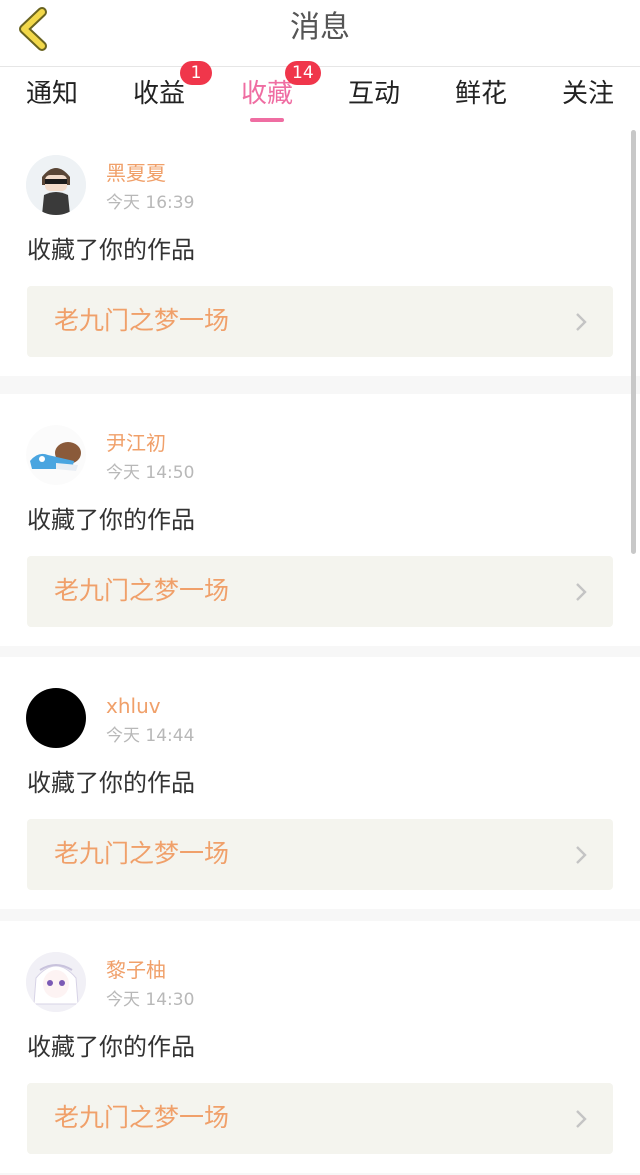 This screenshot has height=1175, width=640. What do you see at coordinates (159, 94) in the screenshot?
I see `tab-earnings: 收益` at bounding box center [159, 94].